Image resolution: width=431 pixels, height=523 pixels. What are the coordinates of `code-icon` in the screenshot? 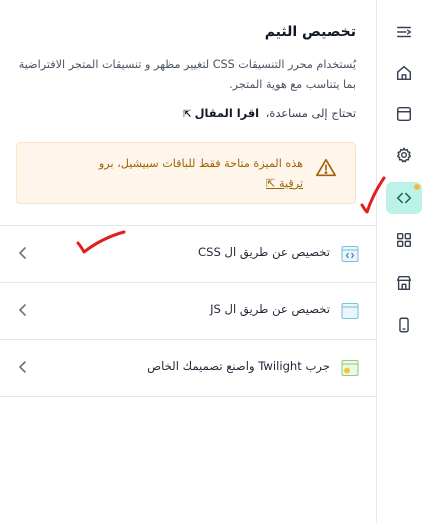 It's located at (404, 198).